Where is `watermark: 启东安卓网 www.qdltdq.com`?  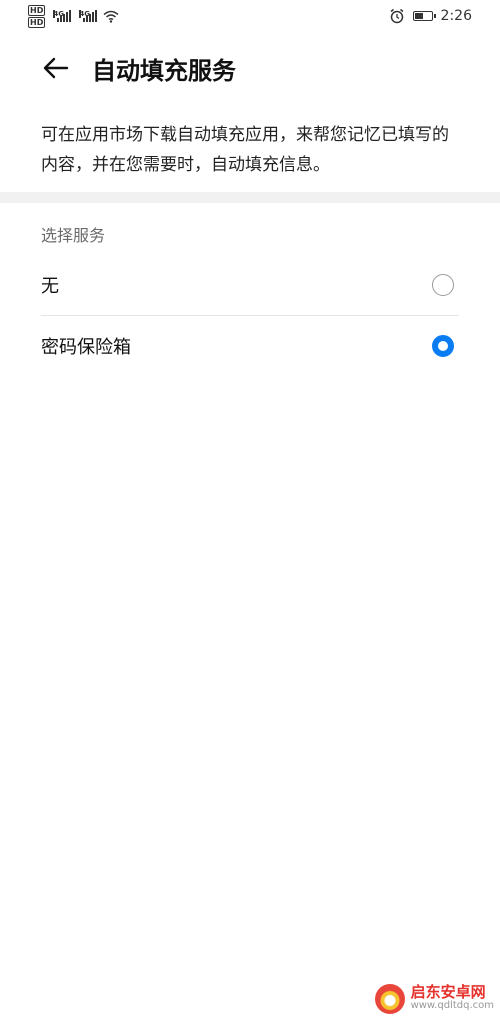 watermark: 启东安卓网 www.qdltdq.com is located at coordinates (434, 999).